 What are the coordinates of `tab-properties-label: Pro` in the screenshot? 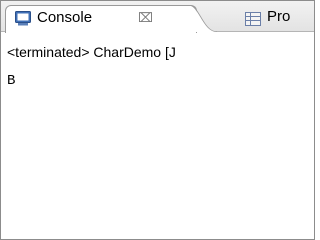 It's located at (279, 16).